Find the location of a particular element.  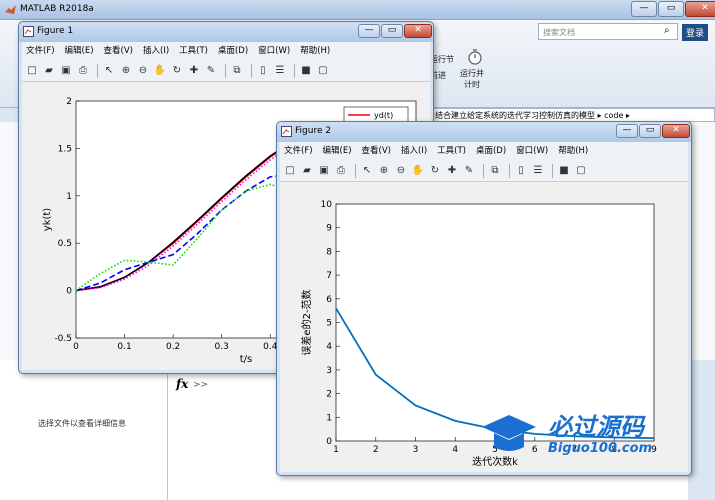

figure1-titlebar: Figure 1 — ▭ ✕ is located at coordinates (226, 32).